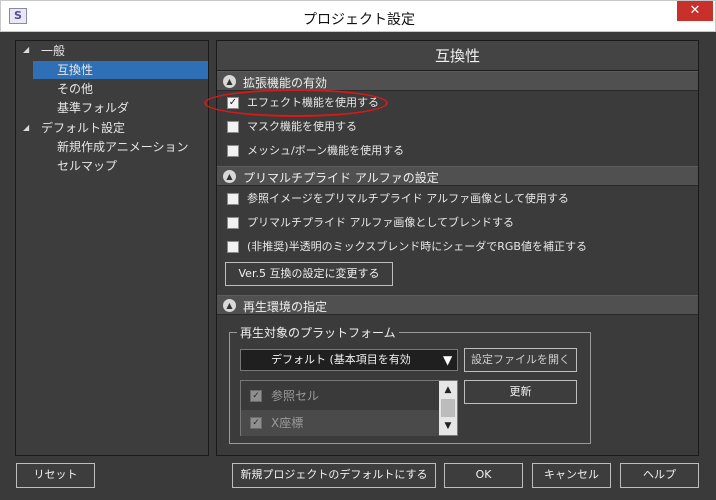  I want to click on list-item: ✓ X座標, so click(340, 423).